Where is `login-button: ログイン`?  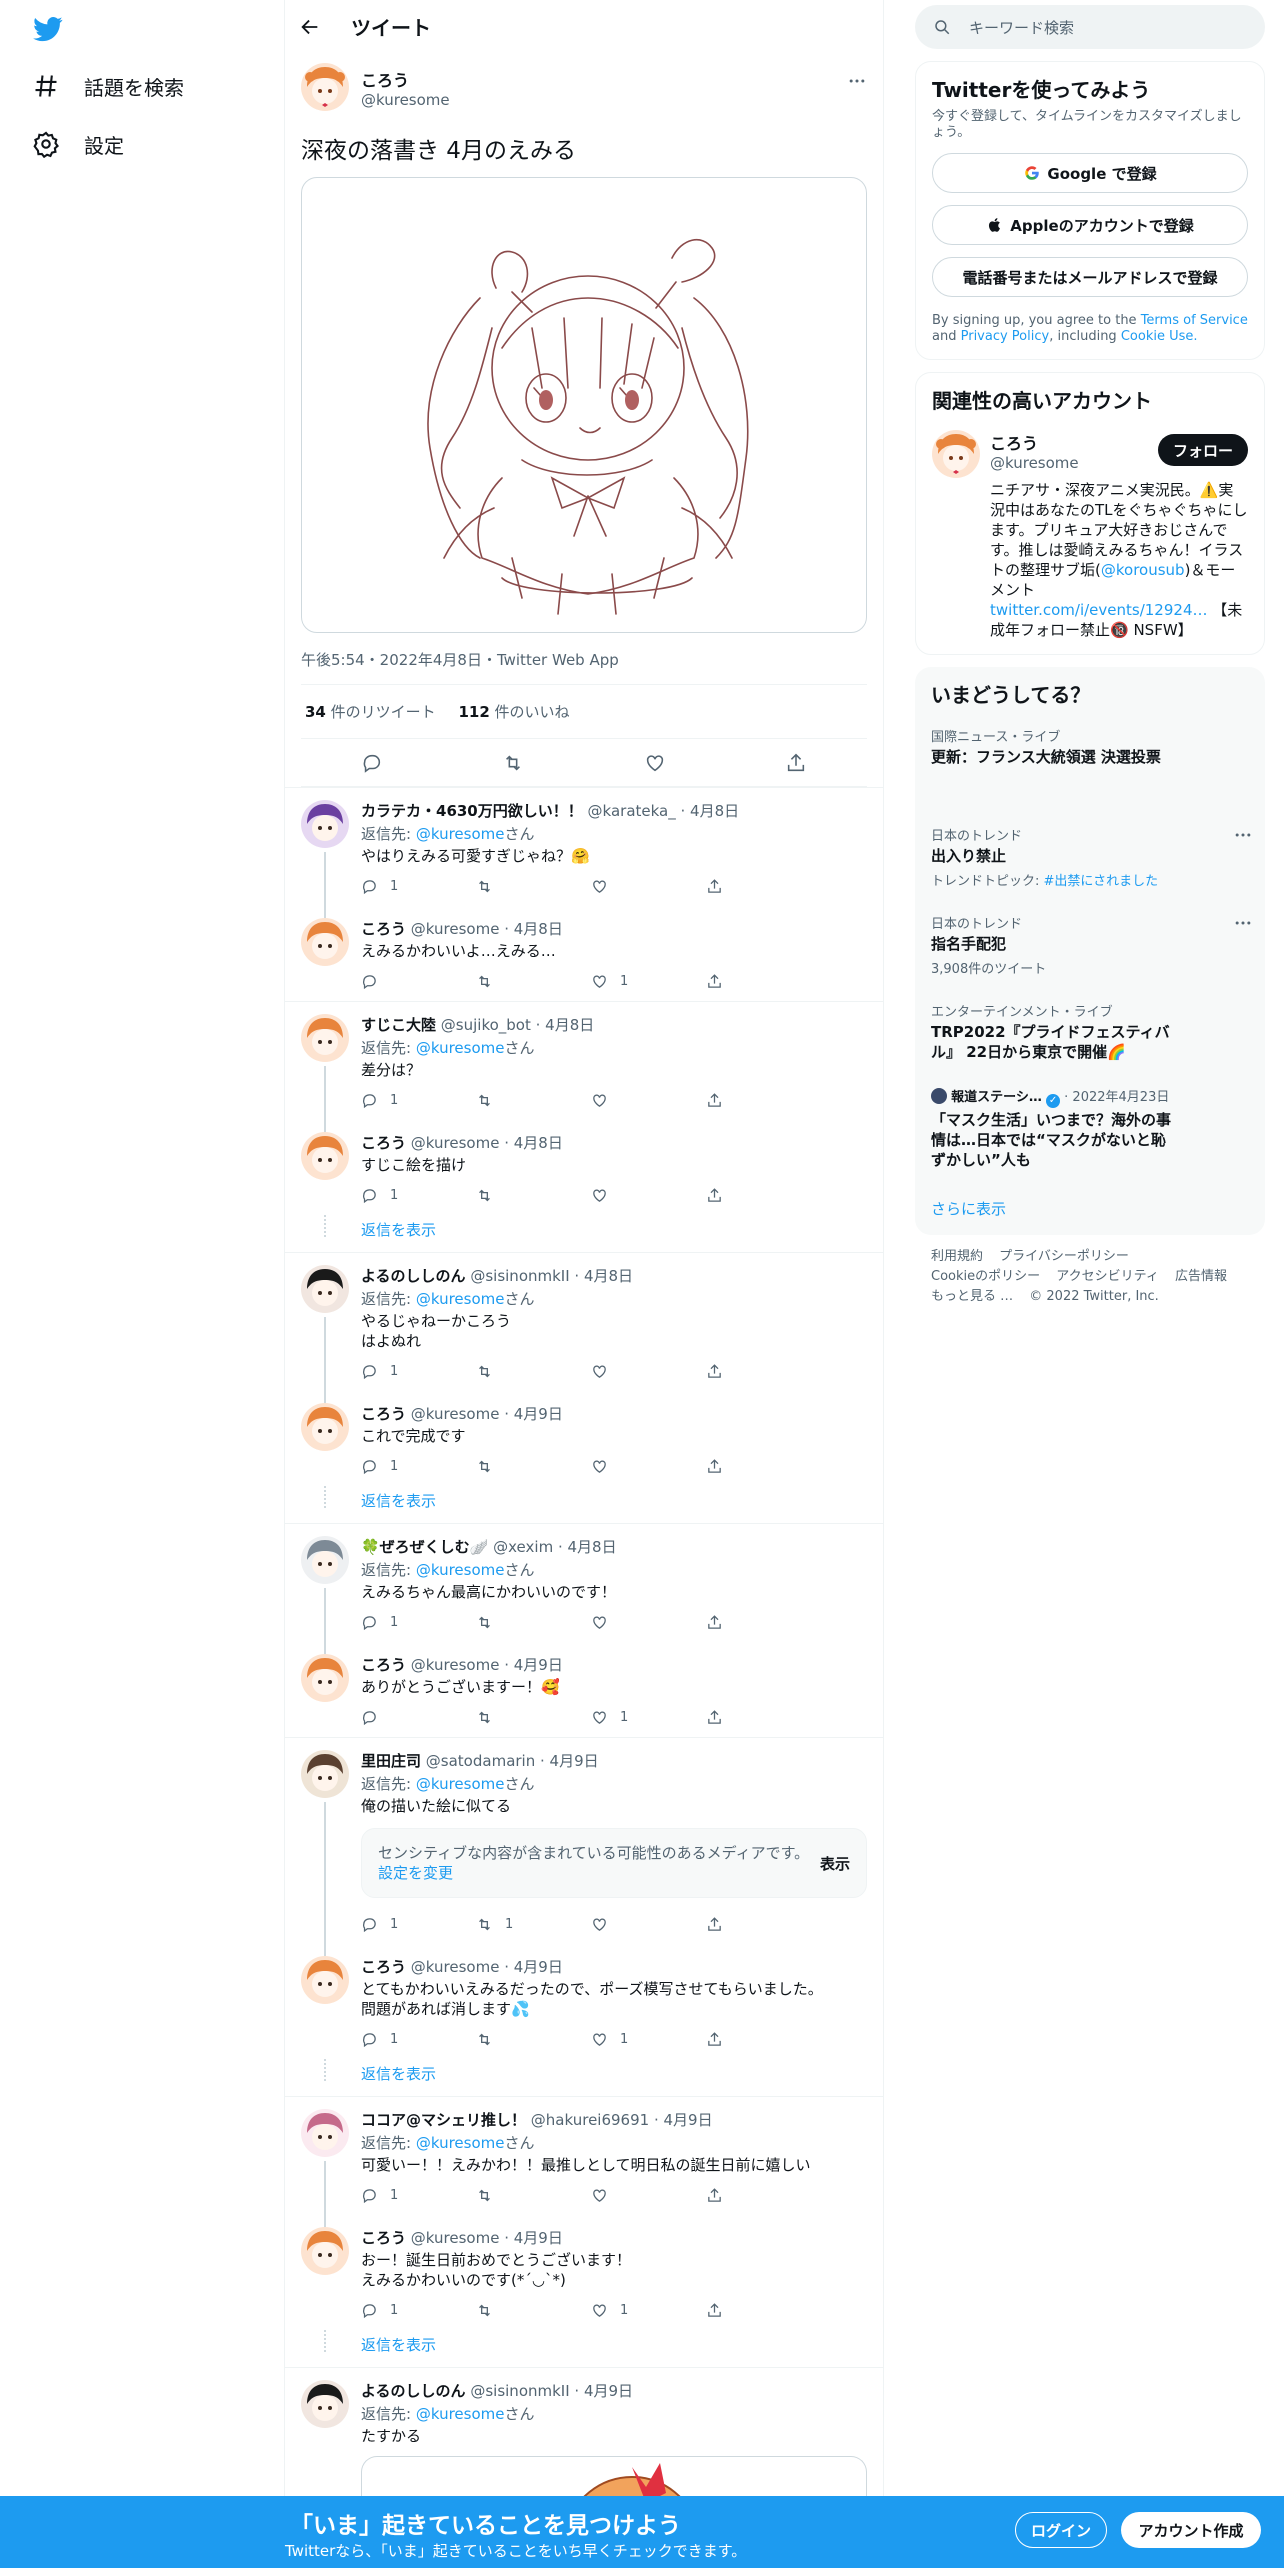 login-button: ログイン is located at coordinates (1061, 2530).